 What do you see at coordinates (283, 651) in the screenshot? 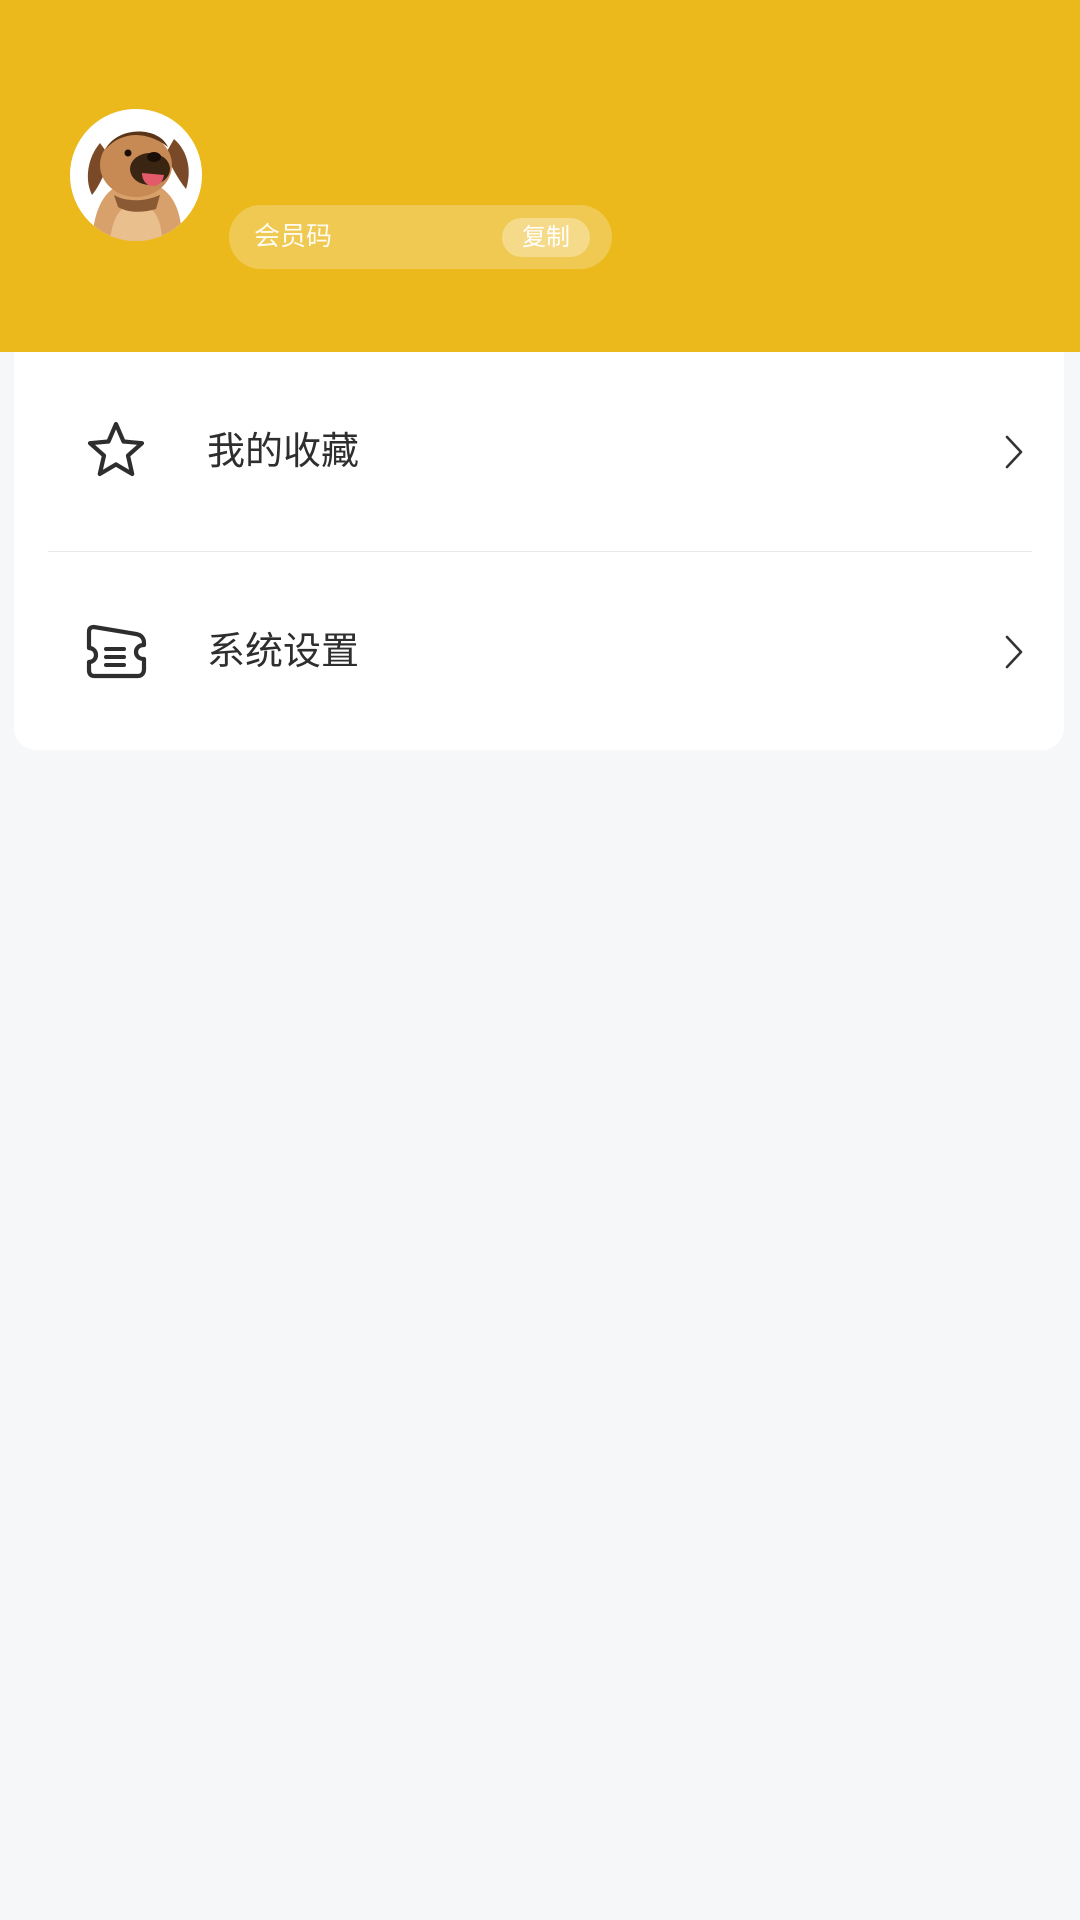
I see `menu-item-label: 系统设置` at bounding box center [283, 651].